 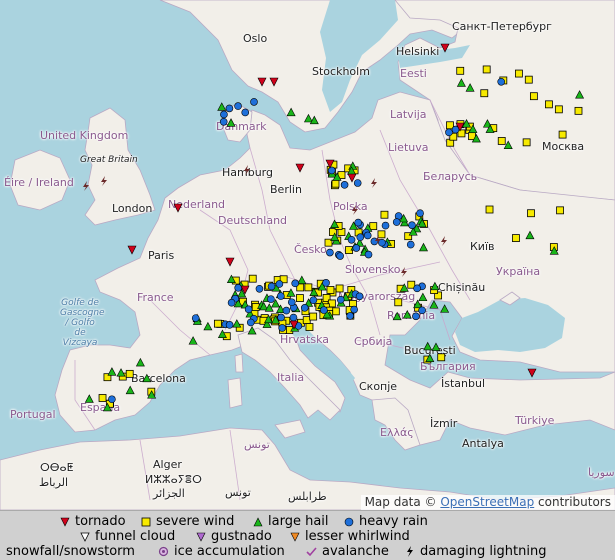 What do you see at coordinates (291, 521) in the screenshot?
I see `legend-large-hail: large hail` at bounding box center [291, 521].